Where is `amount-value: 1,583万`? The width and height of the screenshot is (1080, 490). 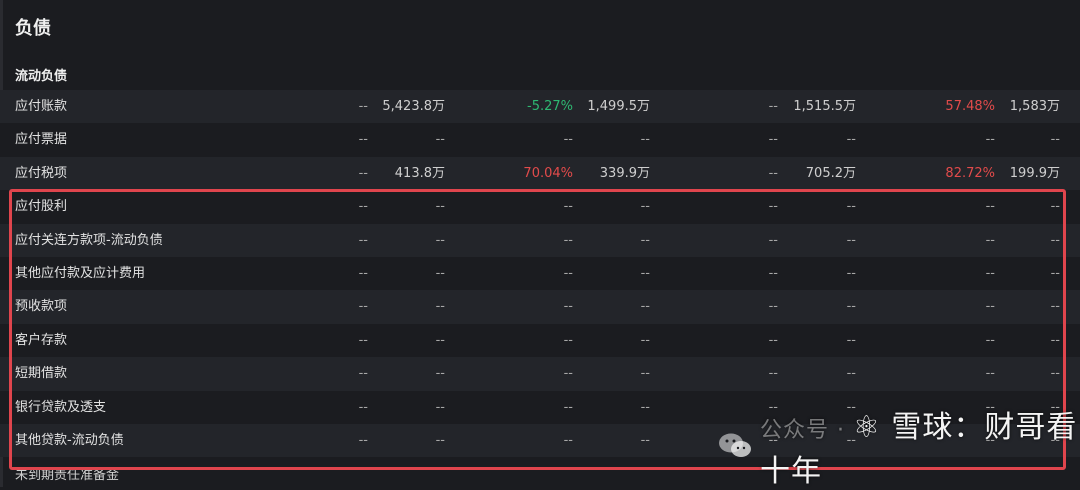
amount-value: 1,583万 is located at coordinates (1034, 106).